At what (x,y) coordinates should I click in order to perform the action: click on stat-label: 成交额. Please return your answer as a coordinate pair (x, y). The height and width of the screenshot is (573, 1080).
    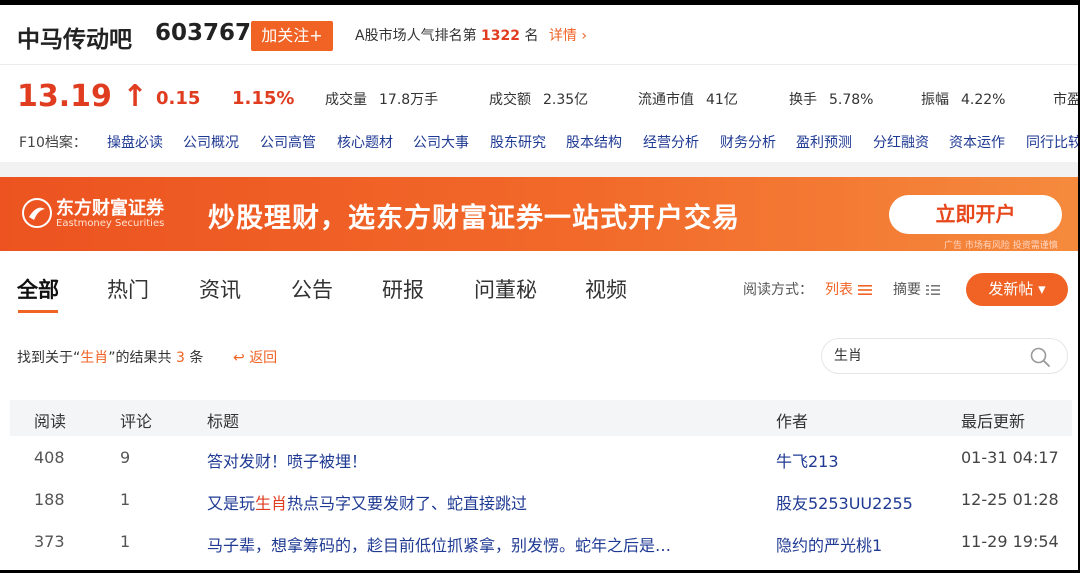
    Looking at the image, I should click on (510, 100).